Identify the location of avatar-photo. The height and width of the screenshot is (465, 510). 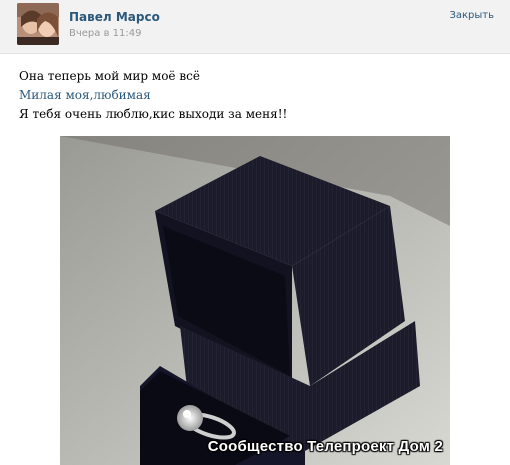
(38, 24).